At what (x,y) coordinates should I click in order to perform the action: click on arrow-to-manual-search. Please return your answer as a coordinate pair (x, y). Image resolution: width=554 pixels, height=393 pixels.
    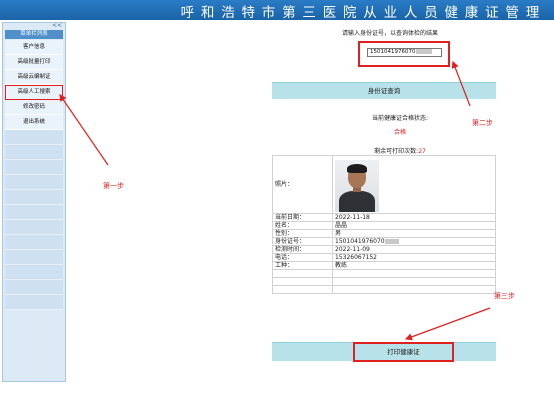
    Looking at the image, I should click on (84, 130).